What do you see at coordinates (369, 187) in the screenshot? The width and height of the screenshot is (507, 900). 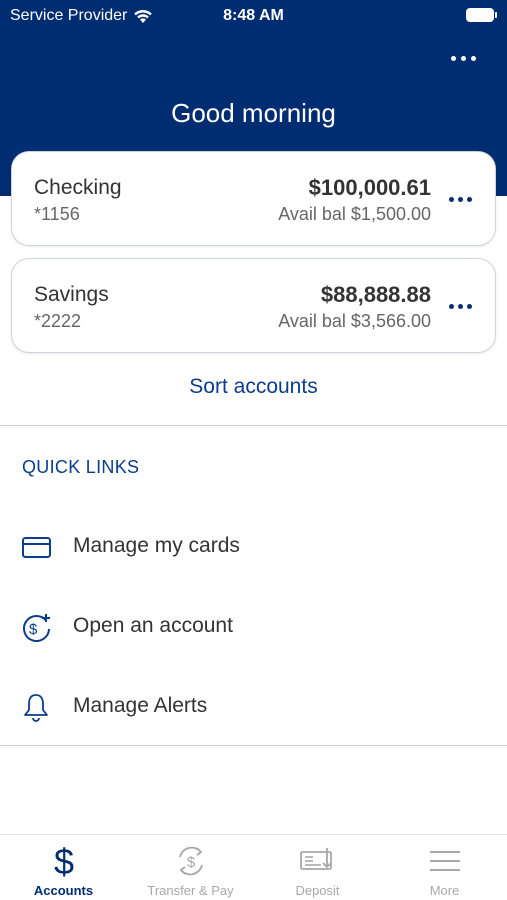 I see `account-balance: $100,000.61` at bounding box center [369, 187].